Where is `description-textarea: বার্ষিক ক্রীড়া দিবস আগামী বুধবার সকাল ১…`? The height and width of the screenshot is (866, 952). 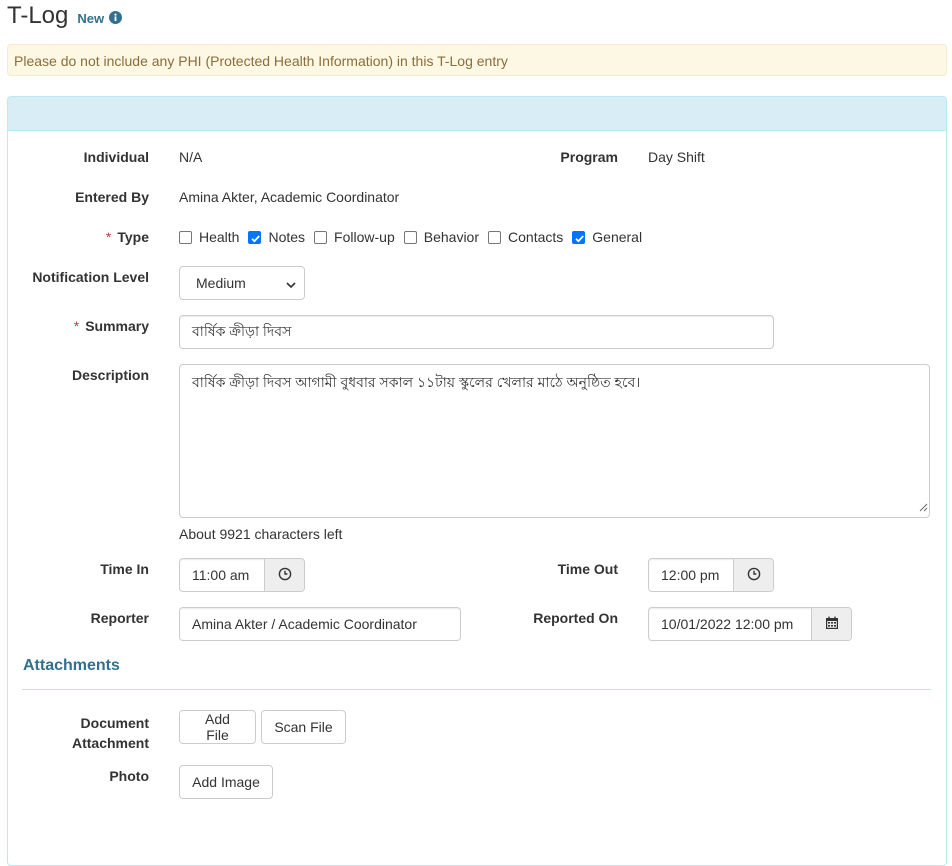
description-textarea: বার্ষিক ক্রীড়া দিবস আগামী বুধবার সকাল ১… is located at coordinates (554, 441).